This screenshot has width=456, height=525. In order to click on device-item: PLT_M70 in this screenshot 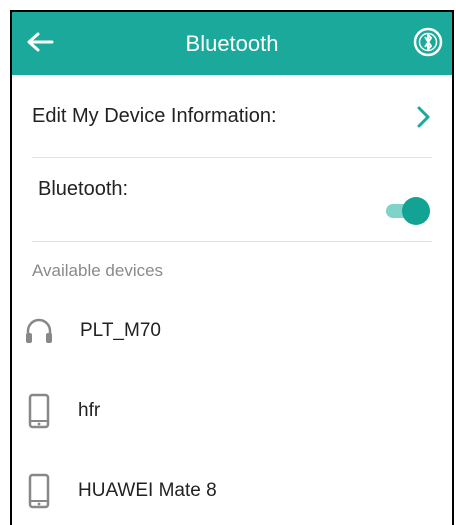, I will do `click(228, 331)`.